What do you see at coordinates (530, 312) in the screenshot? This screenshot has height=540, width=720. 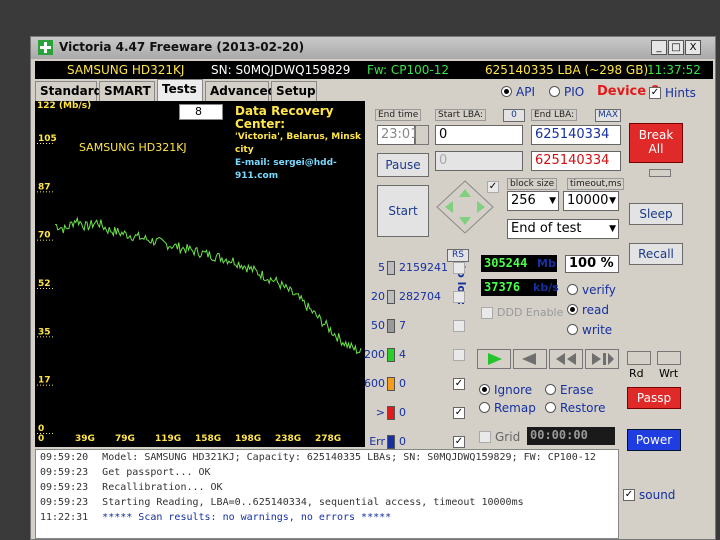 I see `ddd-enable-label: DDD Enable` at bounding box center [530, 312].